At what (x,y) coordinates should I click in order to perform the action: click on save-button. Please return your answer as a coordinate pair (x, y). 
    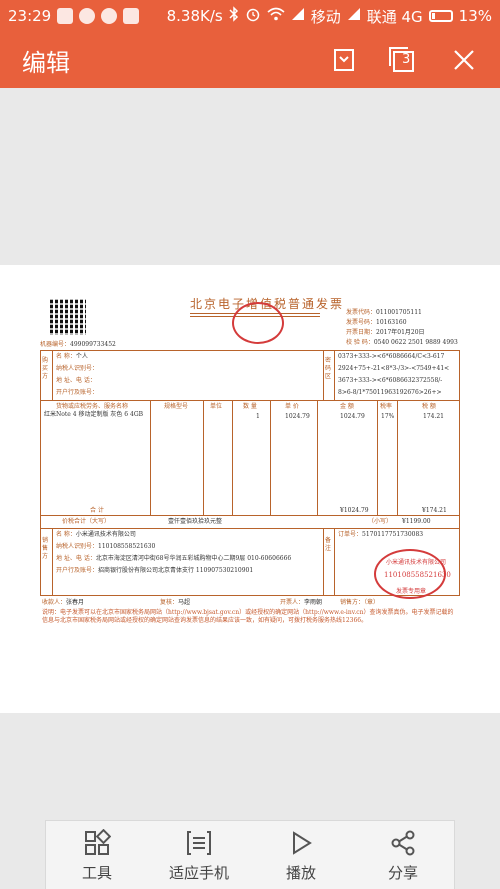
    Looking at the image, I should click on (344, 60).